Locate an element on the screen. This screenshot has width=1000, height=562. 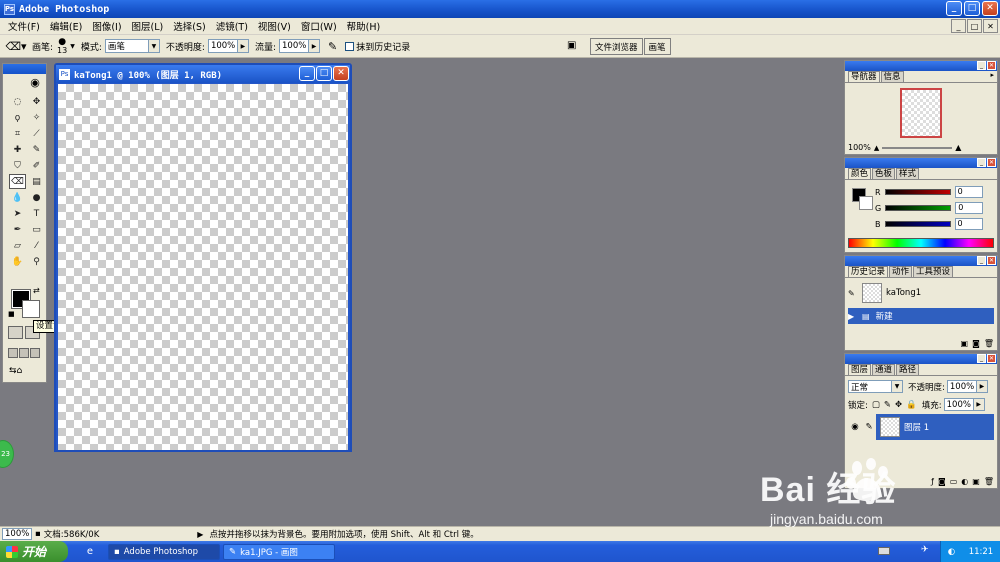
layers-close-button: ✕ is located at coordinates (991, 358).